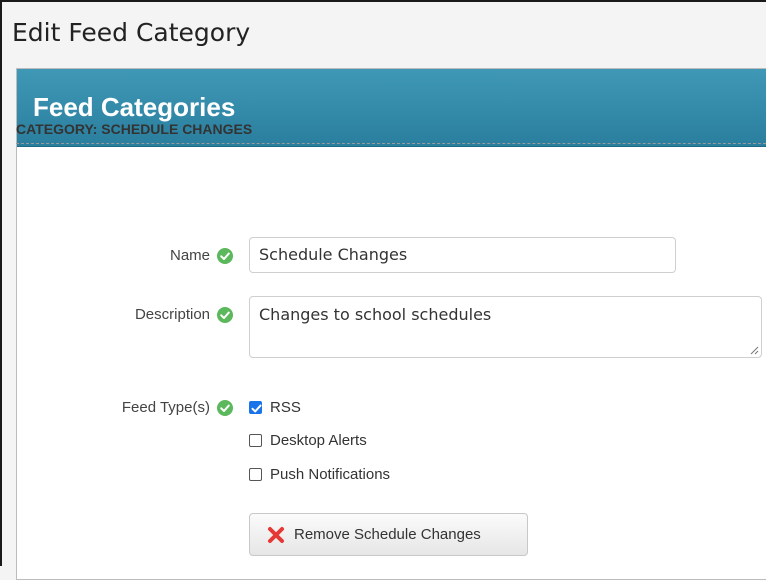  I want to click on description-text: Changes to school schedules, so click(375, 314).